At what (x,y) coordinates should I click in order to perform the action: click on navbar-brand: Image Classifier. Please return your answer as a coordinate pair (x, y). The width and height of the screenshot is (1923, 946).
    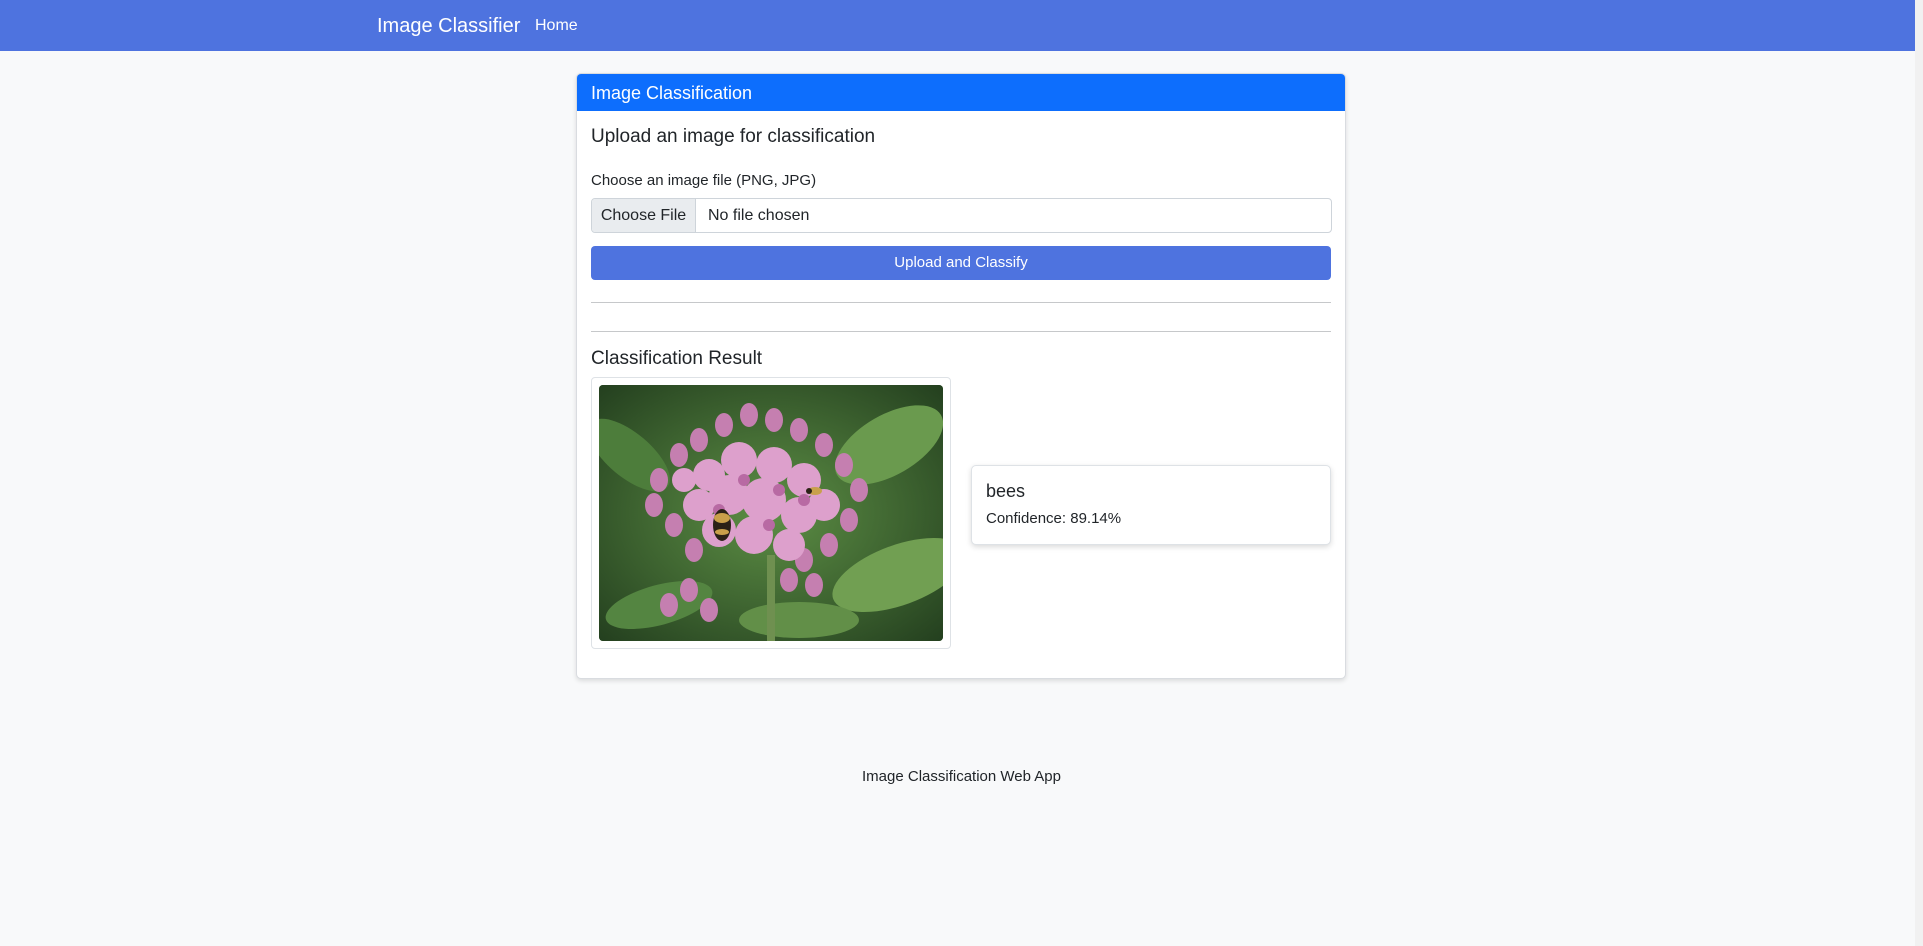
    Looking at the image, I should click on (448, 26).